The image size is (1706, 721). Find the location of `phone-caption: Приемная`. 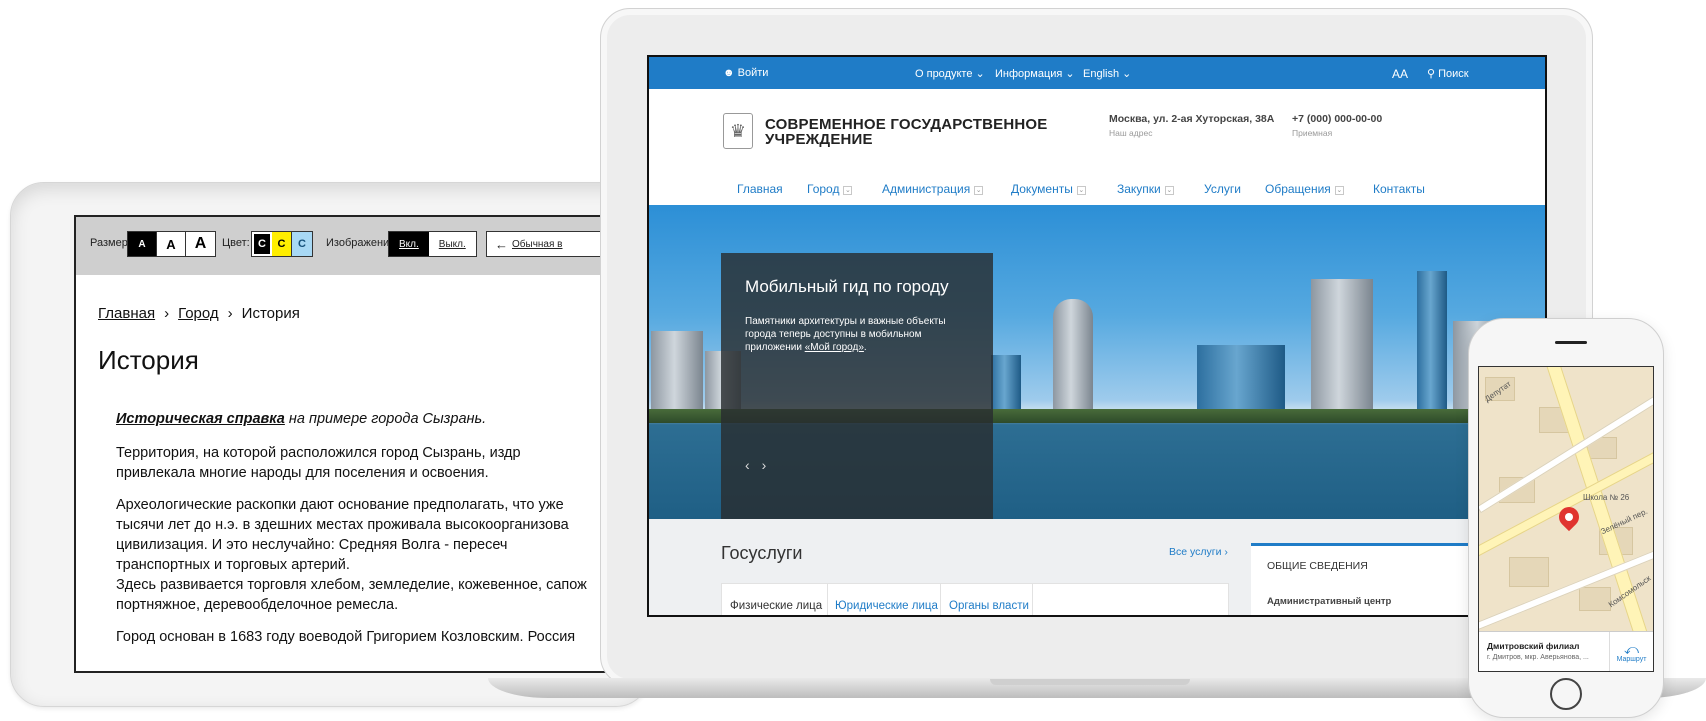

phone-caption: Приемная is located at coordinates (1337, 133).